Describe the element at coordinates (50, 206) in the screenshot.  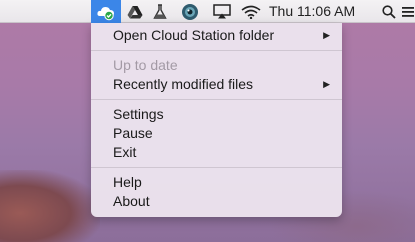
I see `desktop-wallpaper-rock` at that location.